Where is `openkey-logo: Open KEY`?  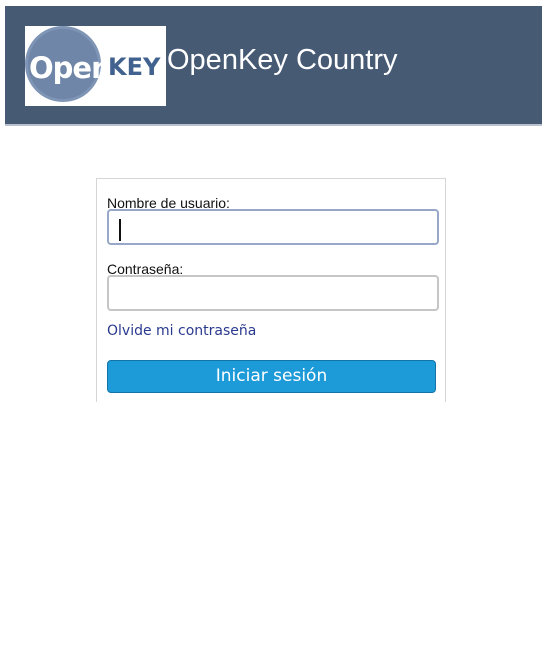 openkey-logo: Open KEY is located at coordinates (95, 66).